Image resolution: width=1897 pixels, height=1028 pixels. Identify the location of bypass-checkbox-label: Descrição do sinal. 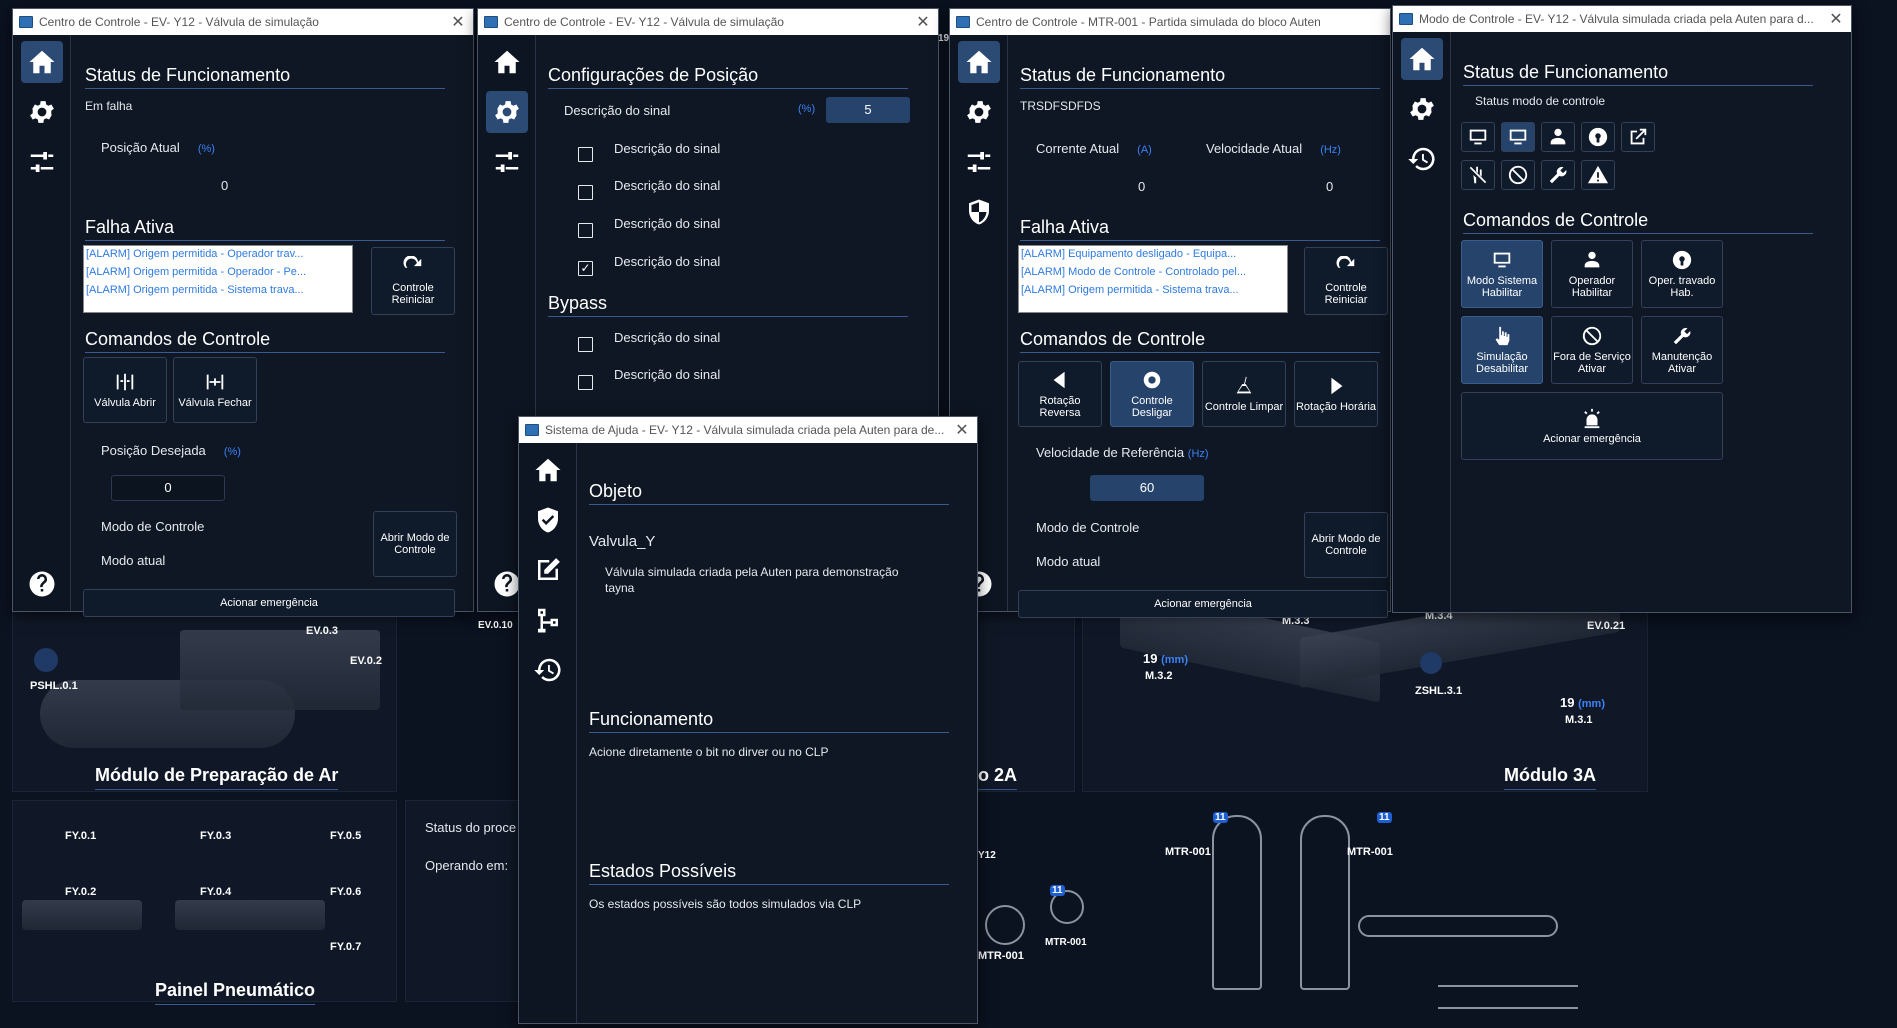
(667, 337).